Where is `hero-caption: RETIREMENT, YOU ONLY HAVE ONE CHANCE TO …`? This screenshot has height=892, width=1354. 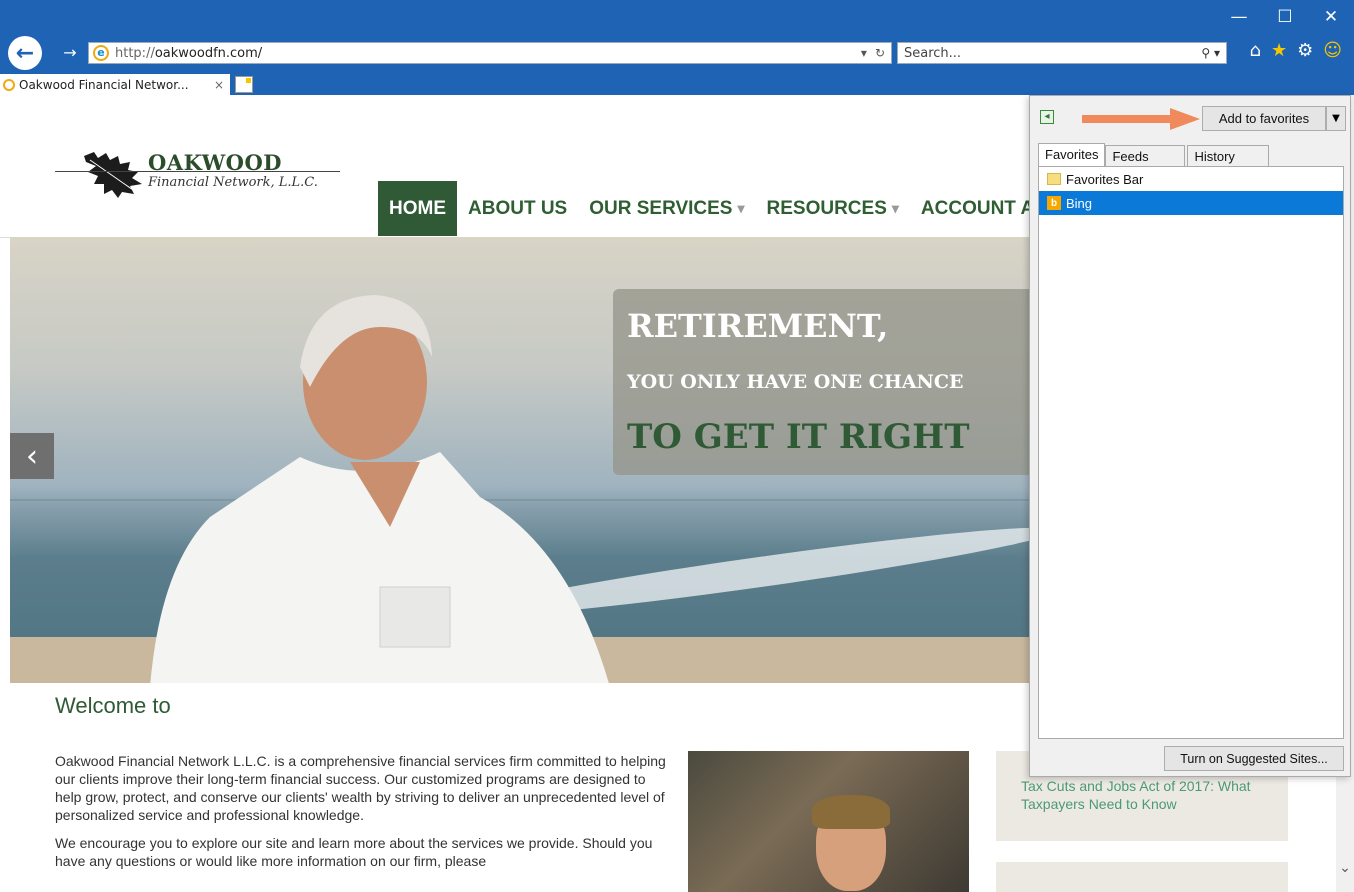
hero-caption: RETIREMENT, YOU ONLY HAVE ONE CHANCE TO … is located at coordinates (821, 382).